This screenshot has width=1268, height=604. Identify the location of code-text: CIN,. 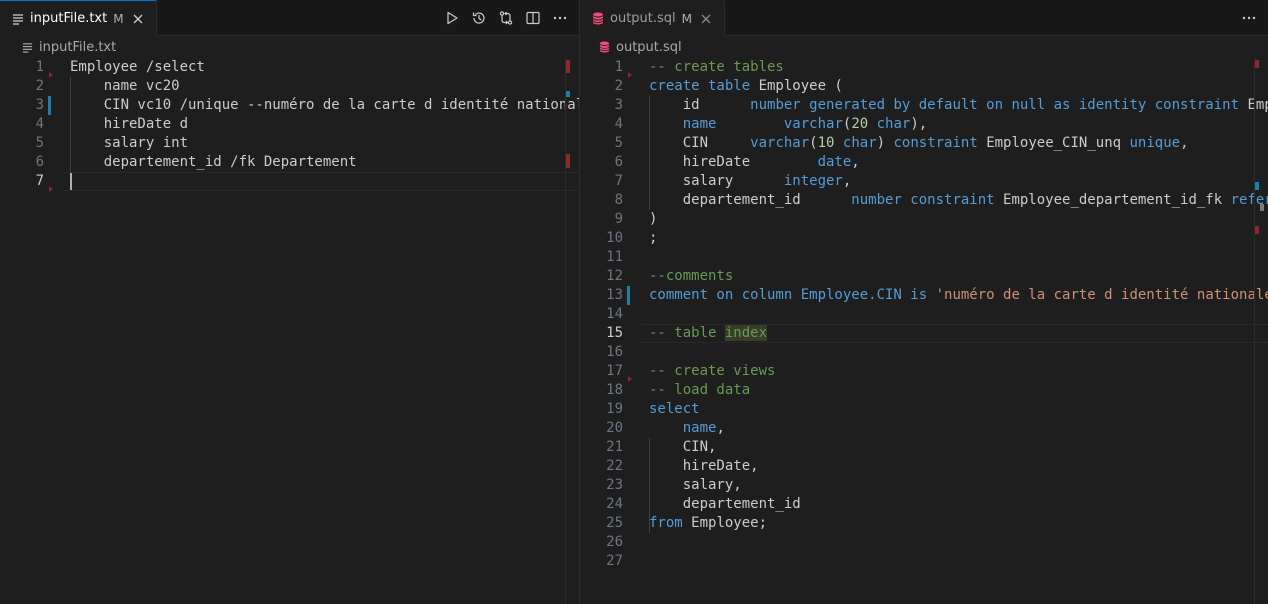
(683, 447).